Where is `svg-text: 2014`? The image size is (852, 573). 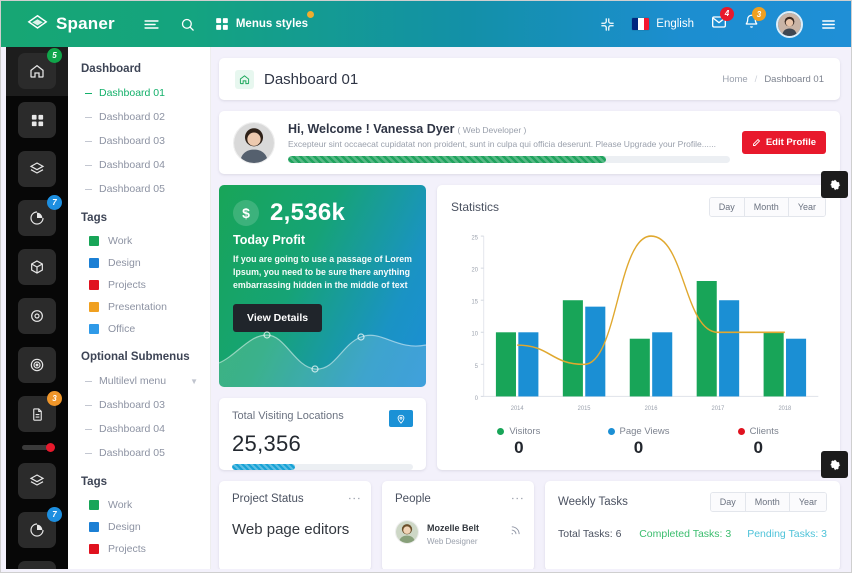
svg-text: 2014 is located at coordinates (517, 409).